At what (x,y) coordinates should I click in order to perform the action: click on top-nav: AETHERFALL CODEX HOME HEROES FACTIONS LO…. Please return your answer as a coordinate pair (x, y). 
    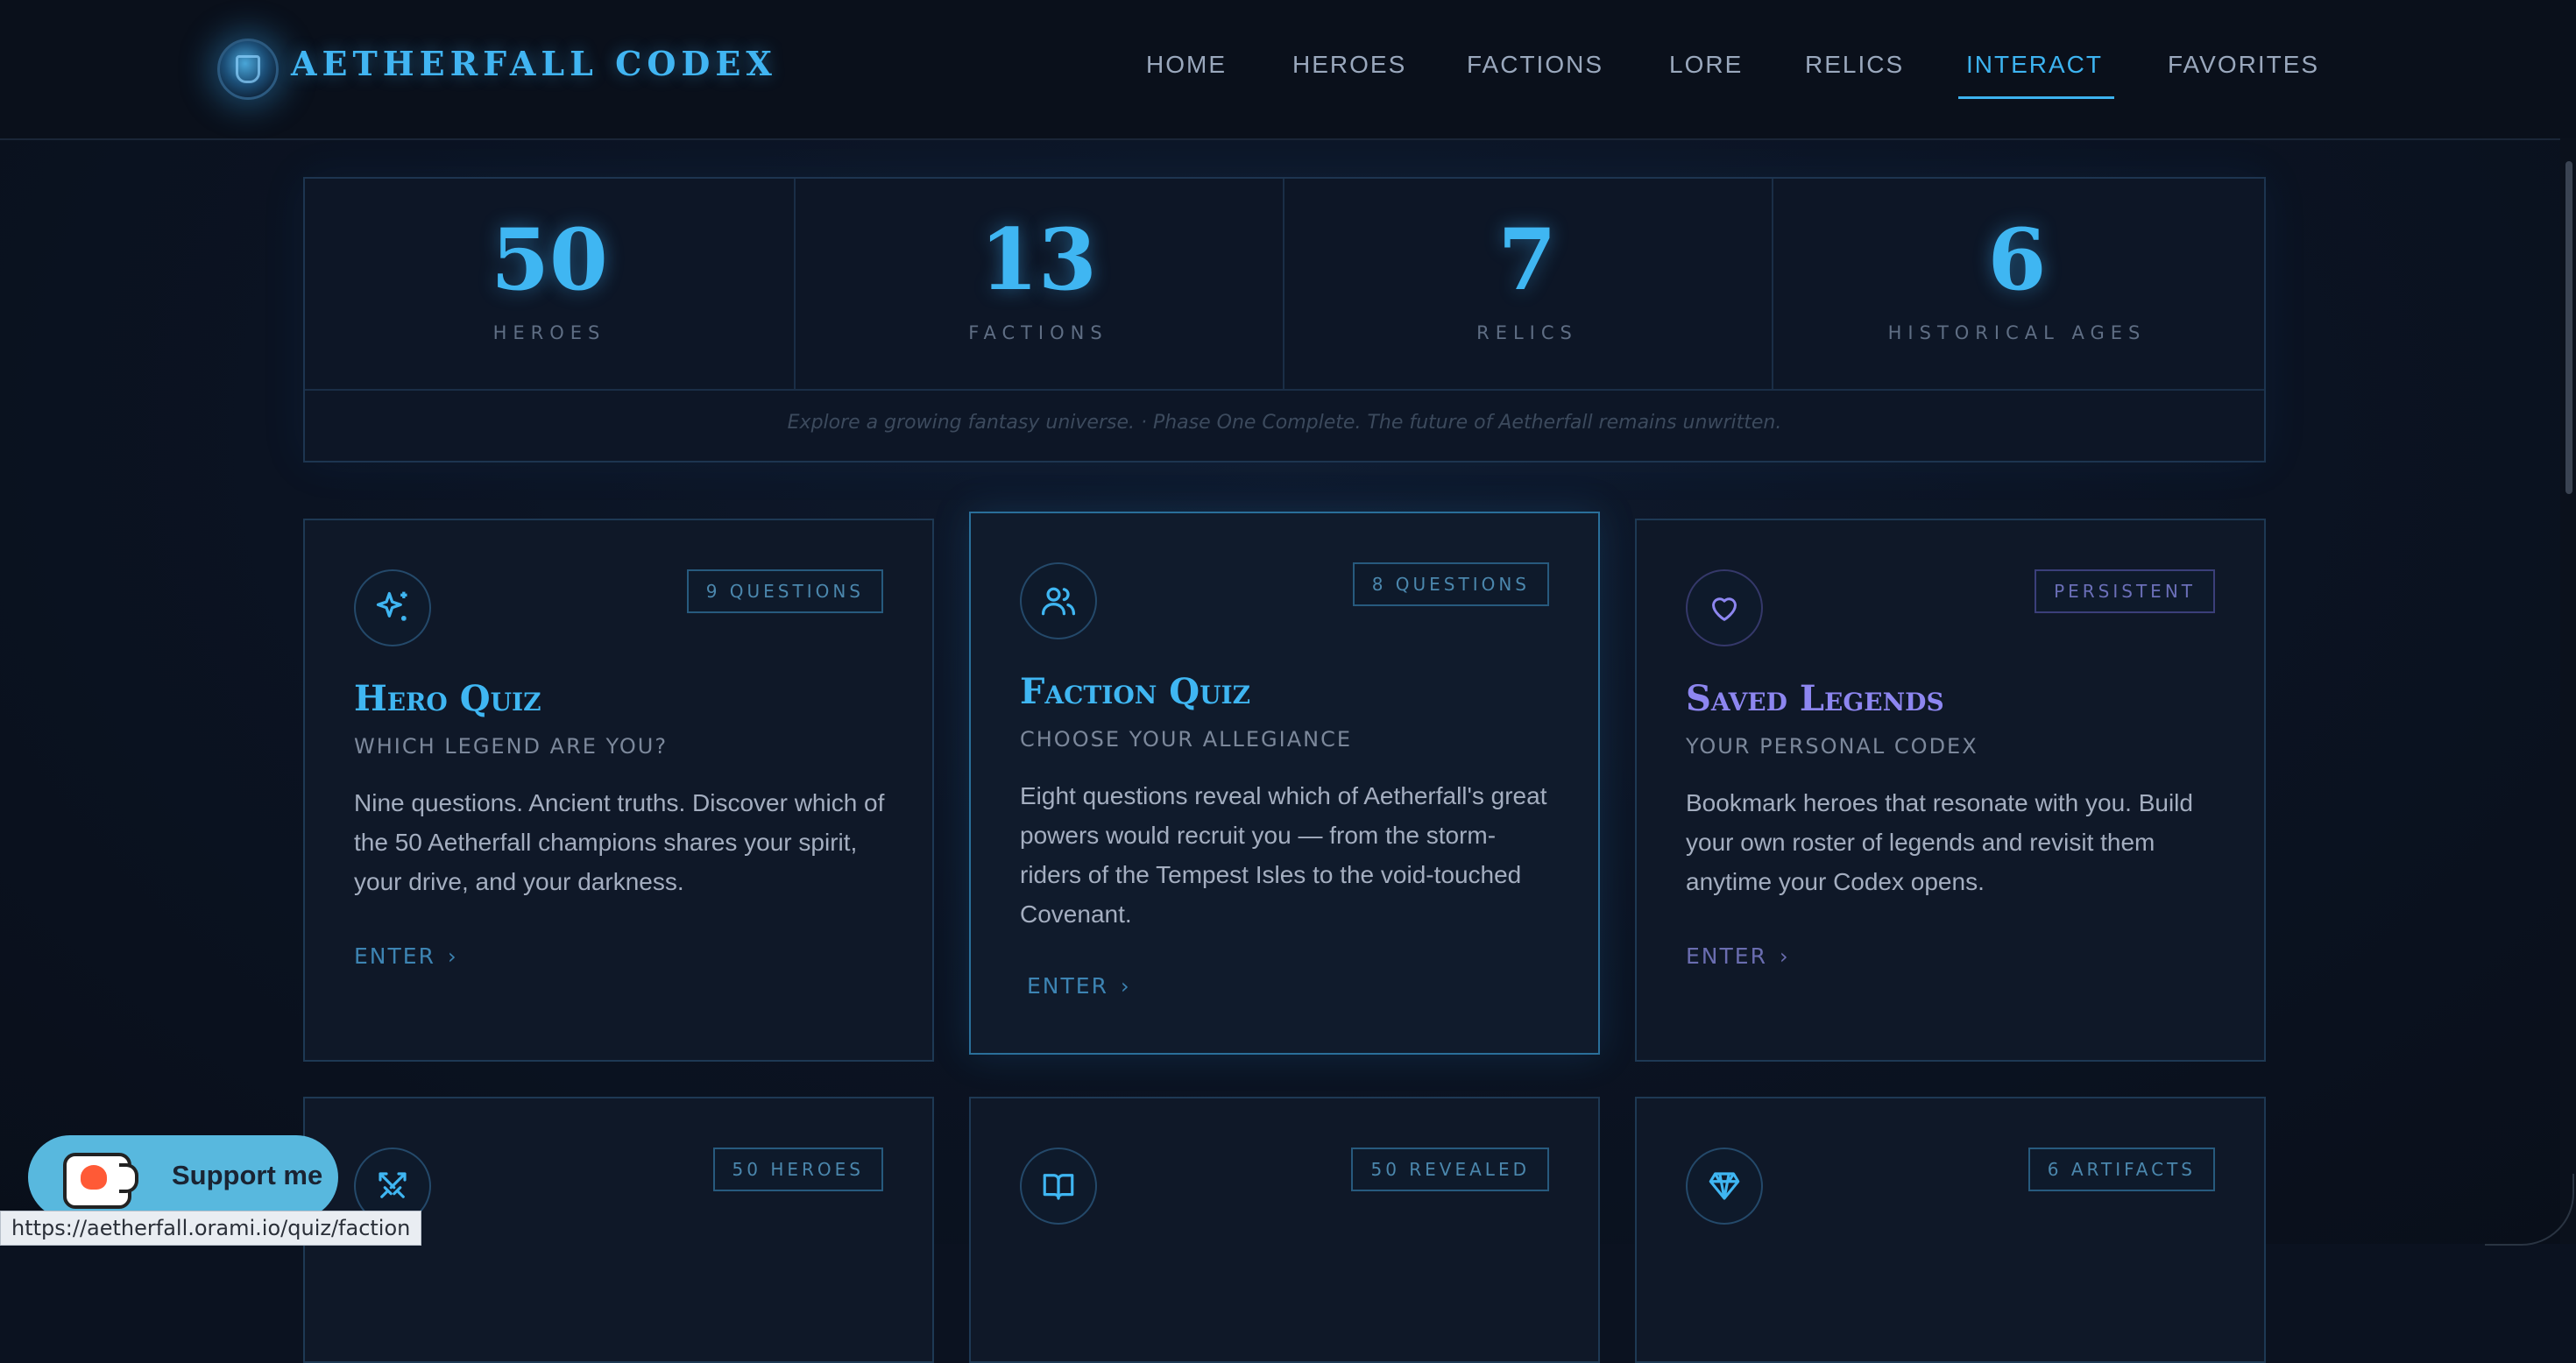
    Looking at the image, I should click on (1288, 70).